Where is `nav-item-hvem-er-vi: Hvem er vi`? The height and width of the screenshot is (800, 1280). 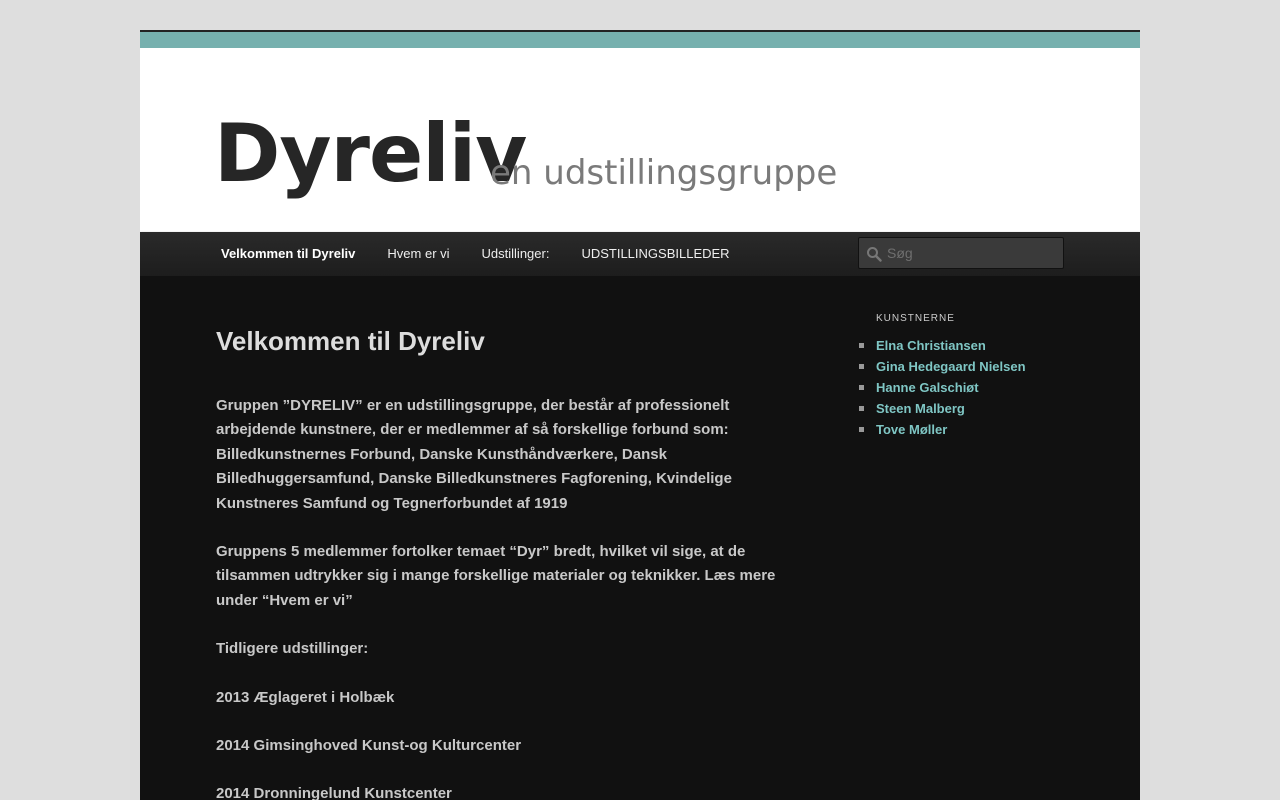
nav-item-hvem-er-vi: Hvem er vi is located at coordinates (418, 254).